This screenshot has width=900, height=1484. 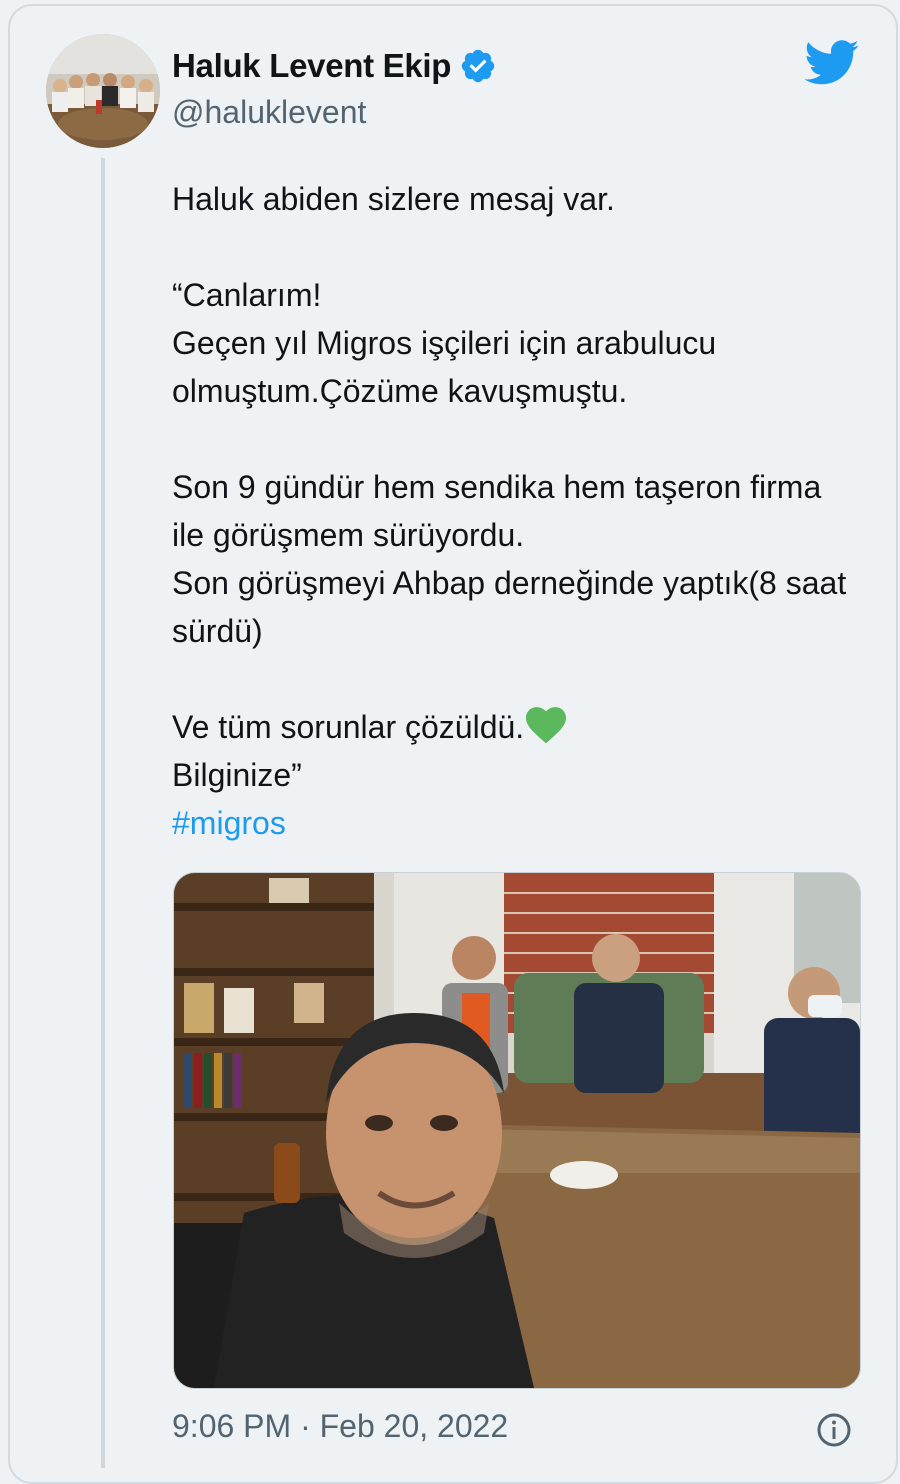 What do you see at coordinates (832, 63) in the screenshot?
I see `twitter-bird-icon` at bounding box center [832, 63].